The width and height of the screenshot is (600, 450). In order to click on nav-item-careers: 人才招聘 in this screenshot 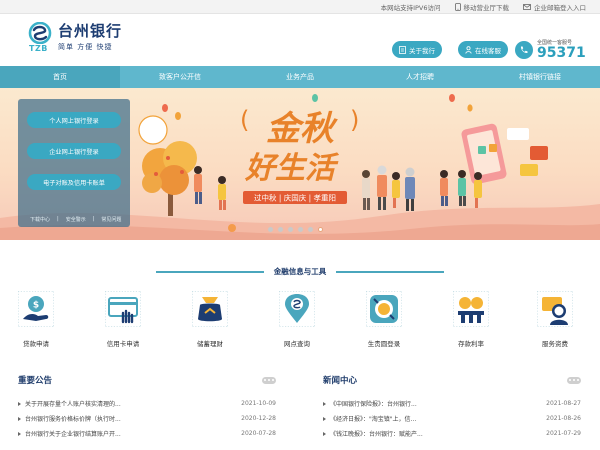, I will do `click(420, 77)`.